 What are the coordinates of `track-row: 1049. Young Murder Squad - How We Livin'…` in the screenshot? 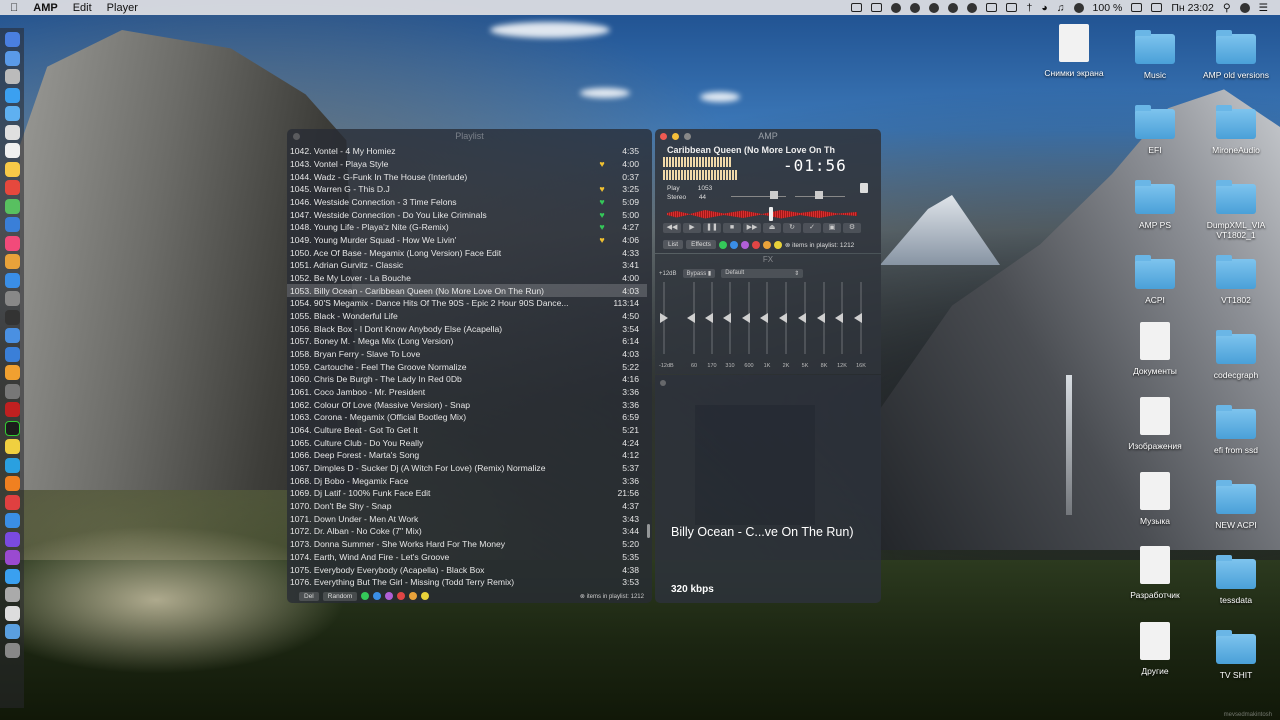 It's located at (467, 240).